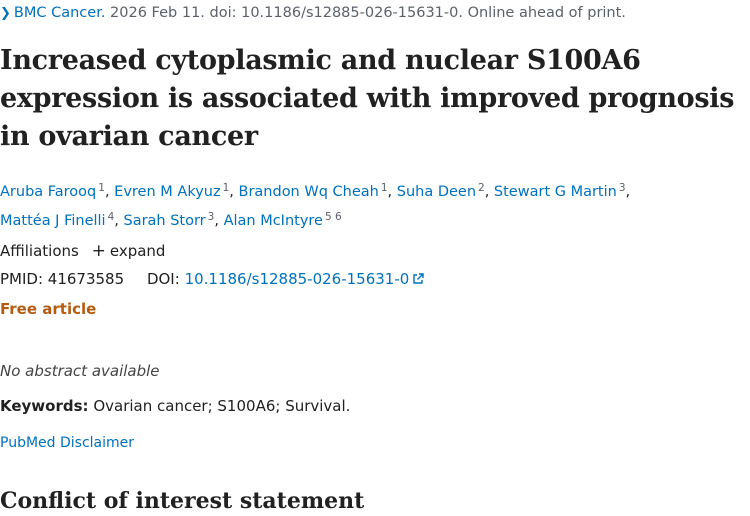 This screenshot has height=516, width=750. What do you see at coordinates (182, 501) in the screenshot?
I see `conflict-of-interest-heading: Conflict of interest statement` at bounding box center [182, 501].